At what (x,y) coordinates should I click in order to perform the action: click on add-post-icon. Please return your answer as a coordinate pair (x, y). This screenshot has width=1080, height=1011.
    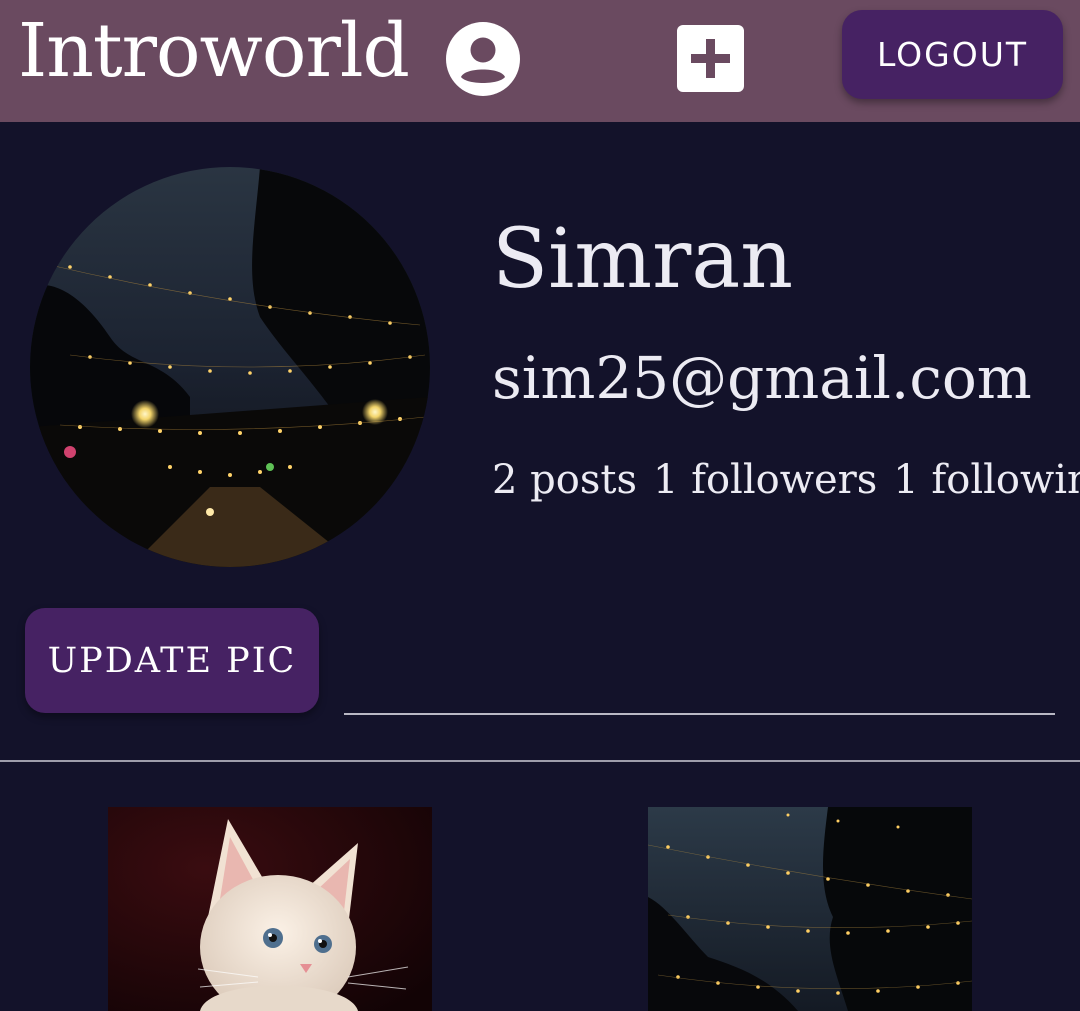
    Looking at the image, I should click on (710, 58).